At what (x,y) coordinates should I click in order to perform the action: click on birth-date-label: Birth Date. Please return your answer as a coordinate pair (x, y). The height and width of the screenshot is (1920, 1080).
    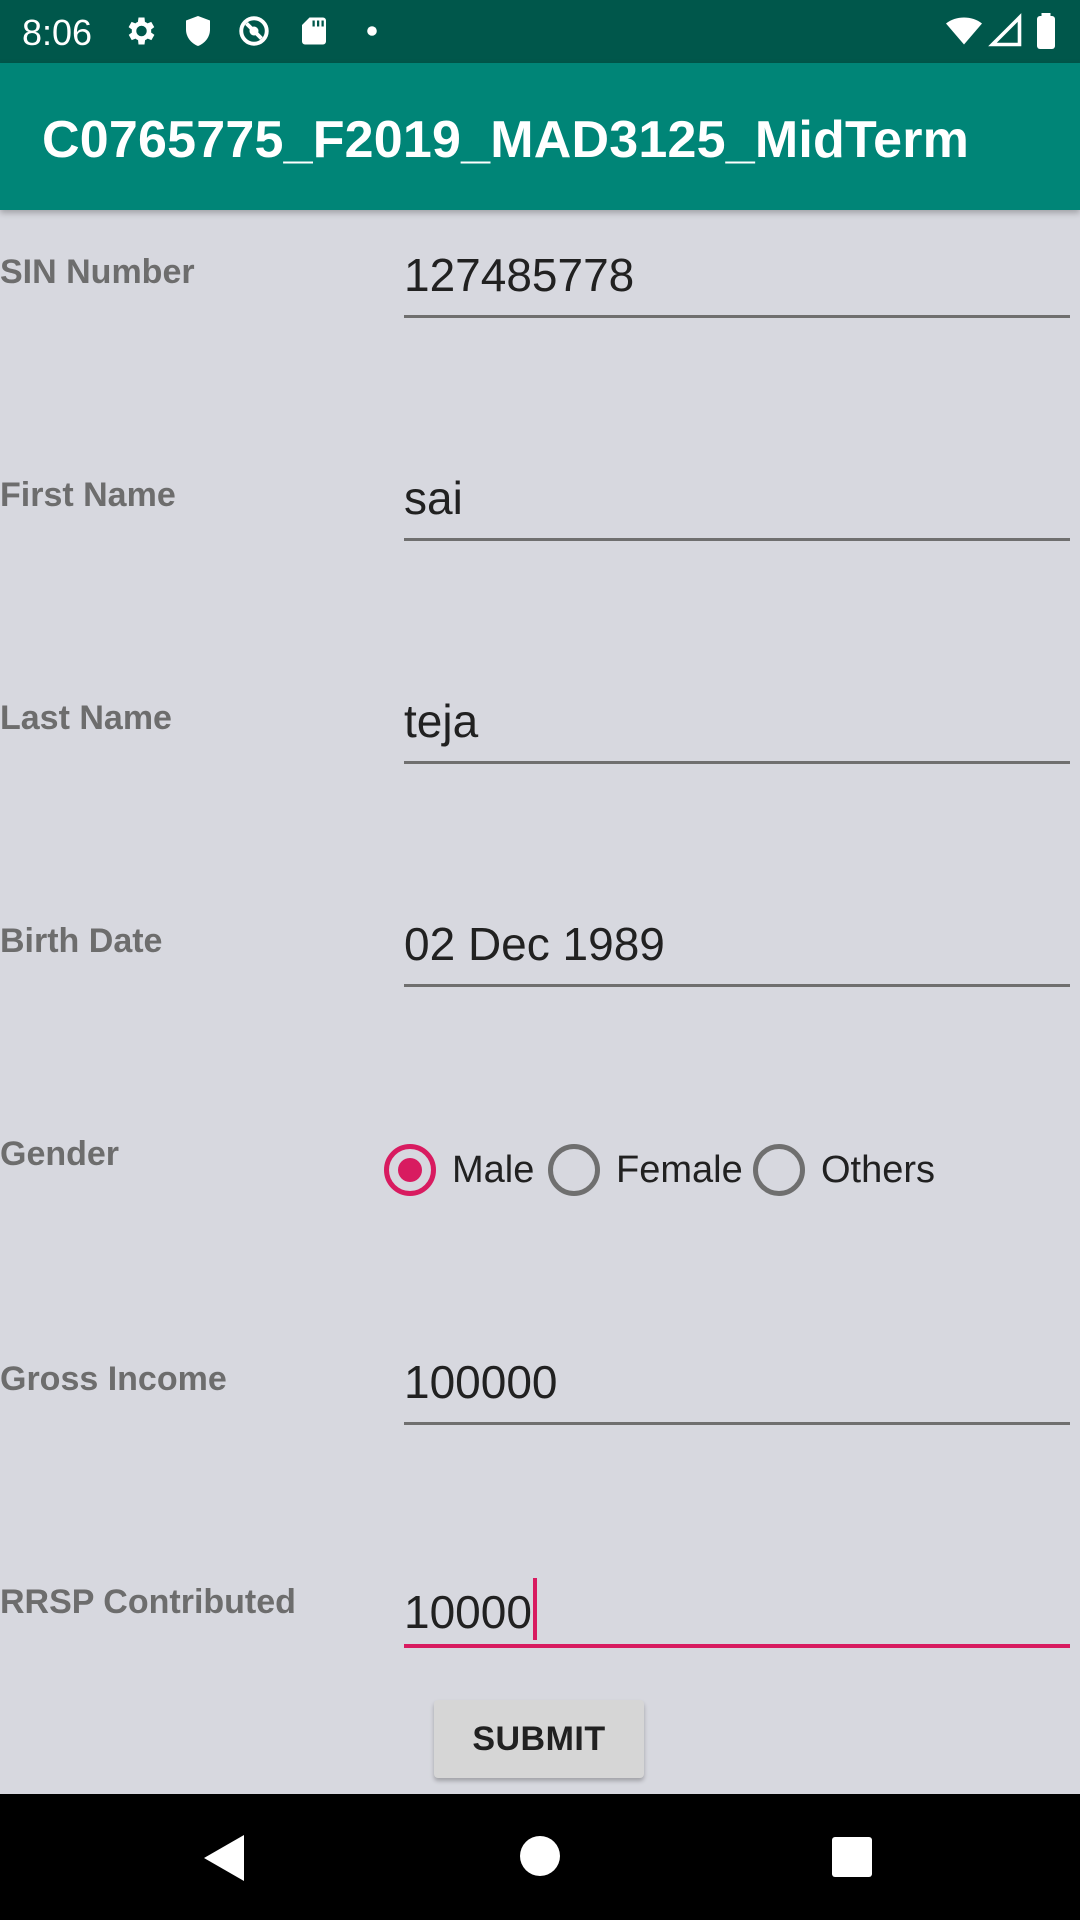
    Looking at the image, I should click on (81, 941).